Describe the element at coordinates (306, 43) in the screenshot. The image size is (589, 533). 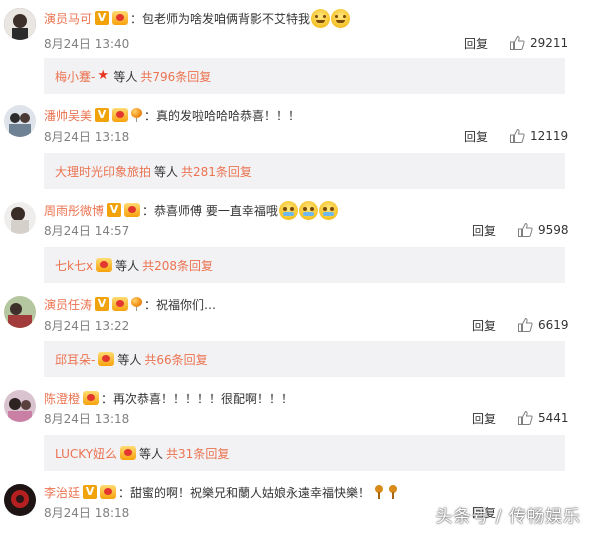
I see `comment-meta: 8月24日 13:40 回复 29211` at that location.